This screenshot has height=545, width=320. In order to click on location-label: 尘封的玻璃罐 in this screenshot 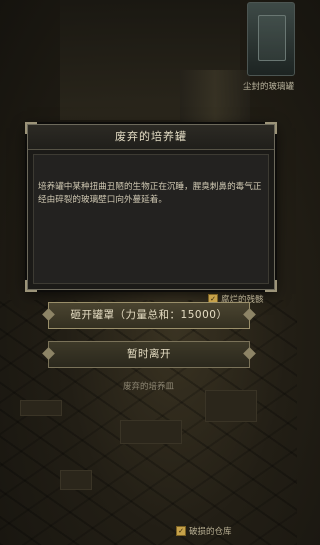, I will do `click(269, 87)`.